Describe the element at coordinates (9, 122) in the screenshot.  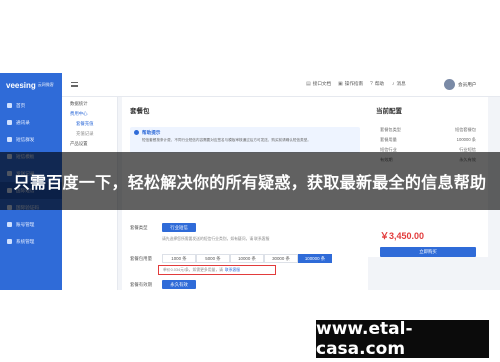
I see `contacts-icon` at that location.